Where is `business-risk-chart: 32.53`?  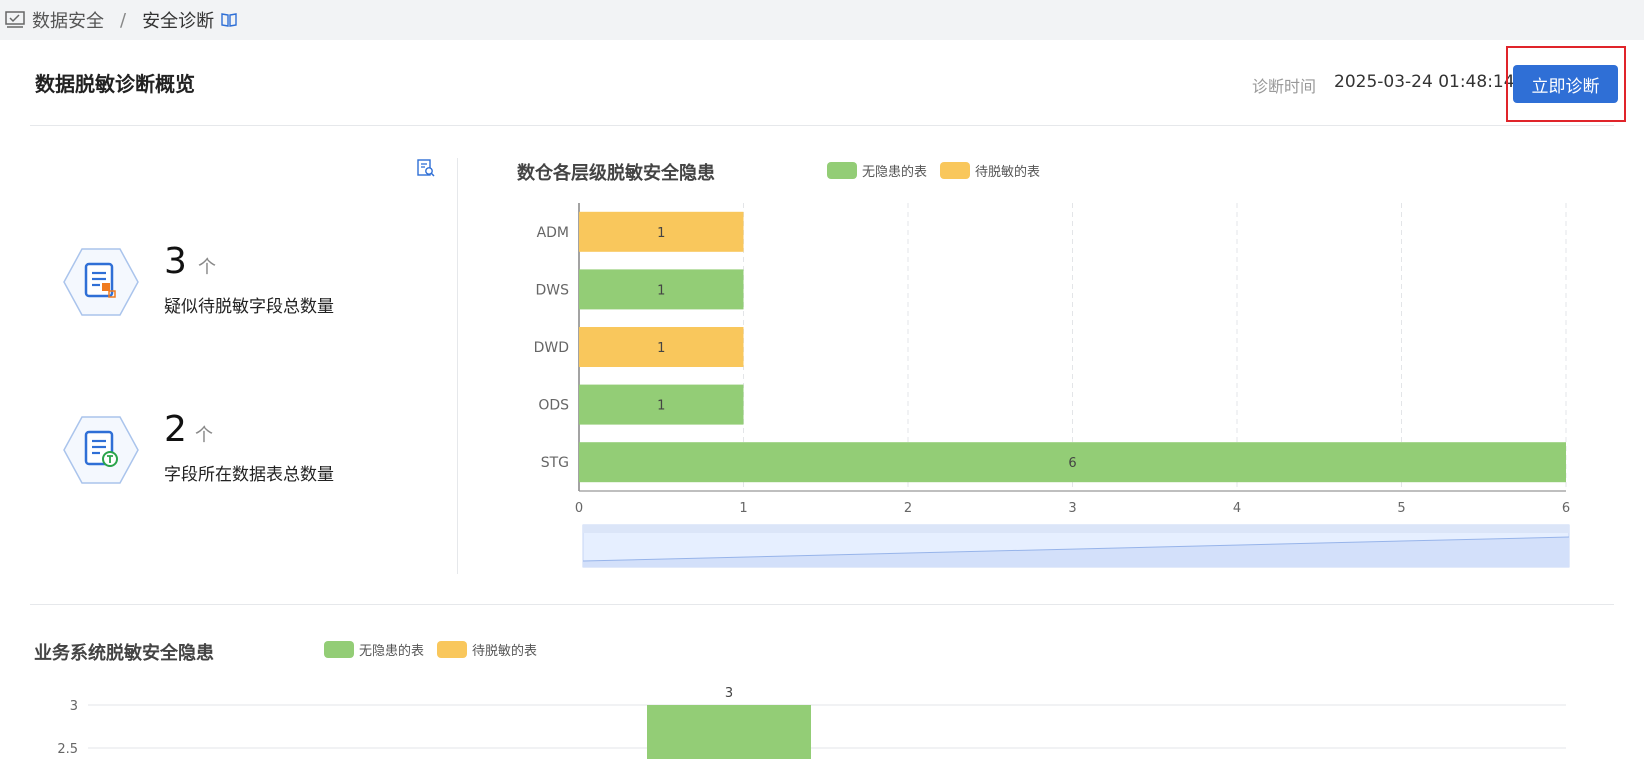
business-risk-chart: 32.53 is located at coordinates (811, 722).